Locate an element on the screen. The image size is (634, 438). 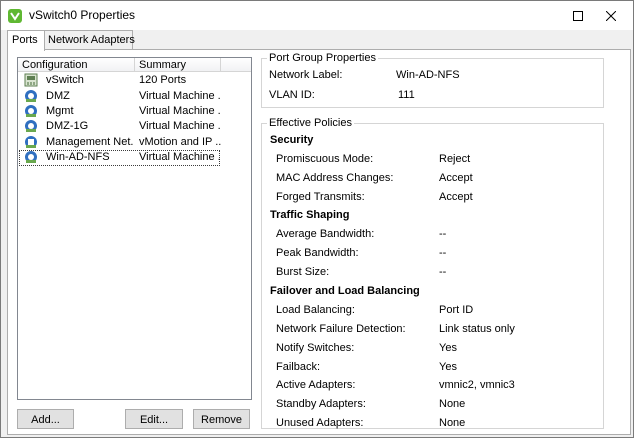
forged-transmits-label: Forged Transmits: is located at coordinates (320, 197).